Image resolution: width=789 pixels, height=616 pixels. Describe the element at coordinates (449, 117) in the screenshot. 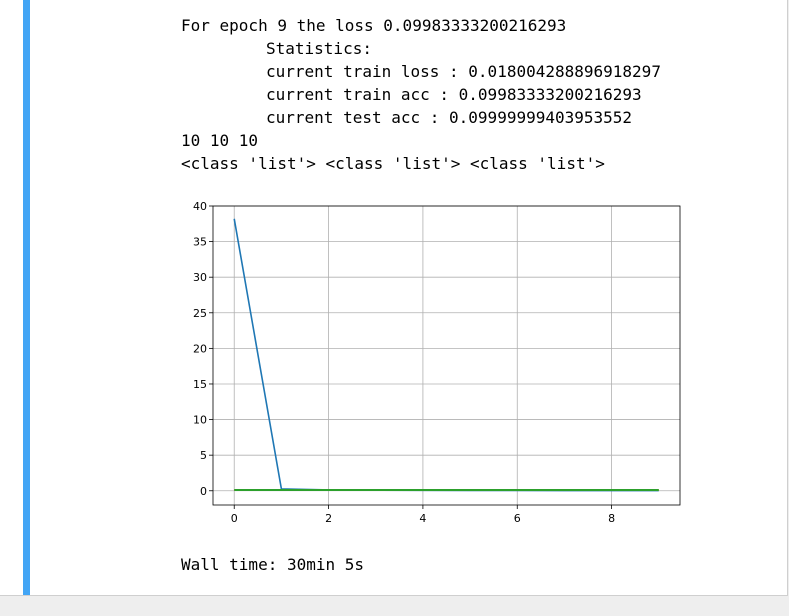

I see `test-acc-line: current test acc : 0.09999999403953552` at that location.